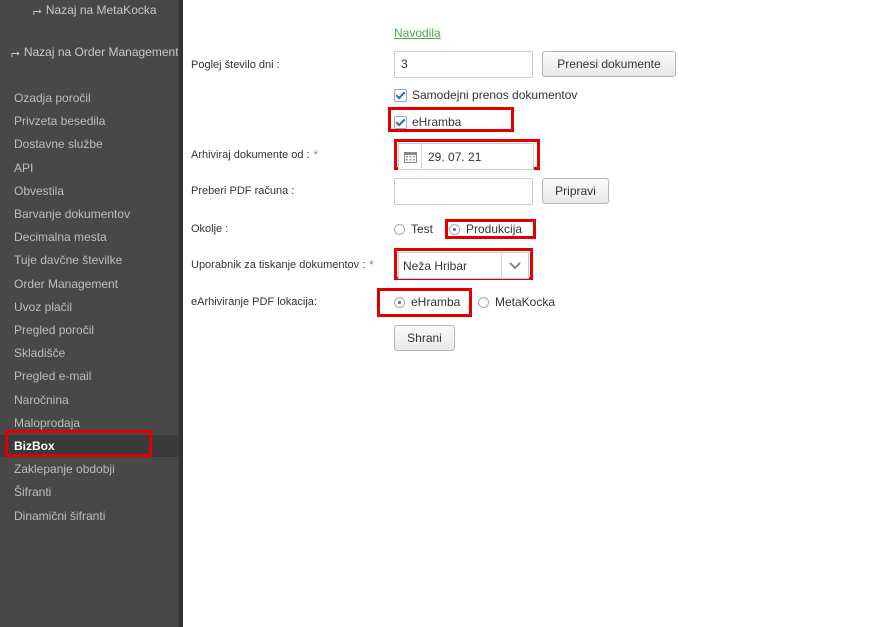  I want to click on sidebar-item-label: Pregled poročil, so click(54, 330).